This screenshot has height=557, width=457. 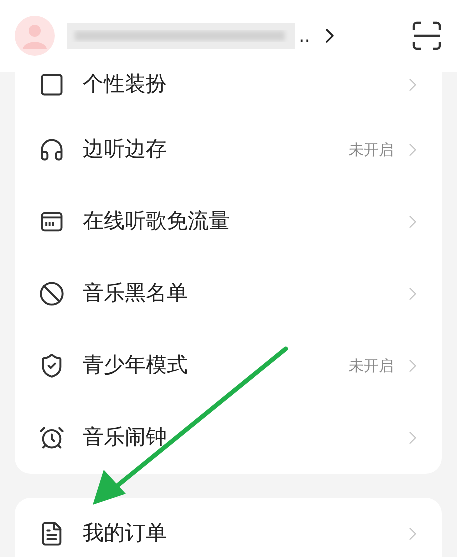 What do you see at coordinates (304, 36) in the screenshot?
I see `name-ellipsis: ..` at bounding box center [304, 36].